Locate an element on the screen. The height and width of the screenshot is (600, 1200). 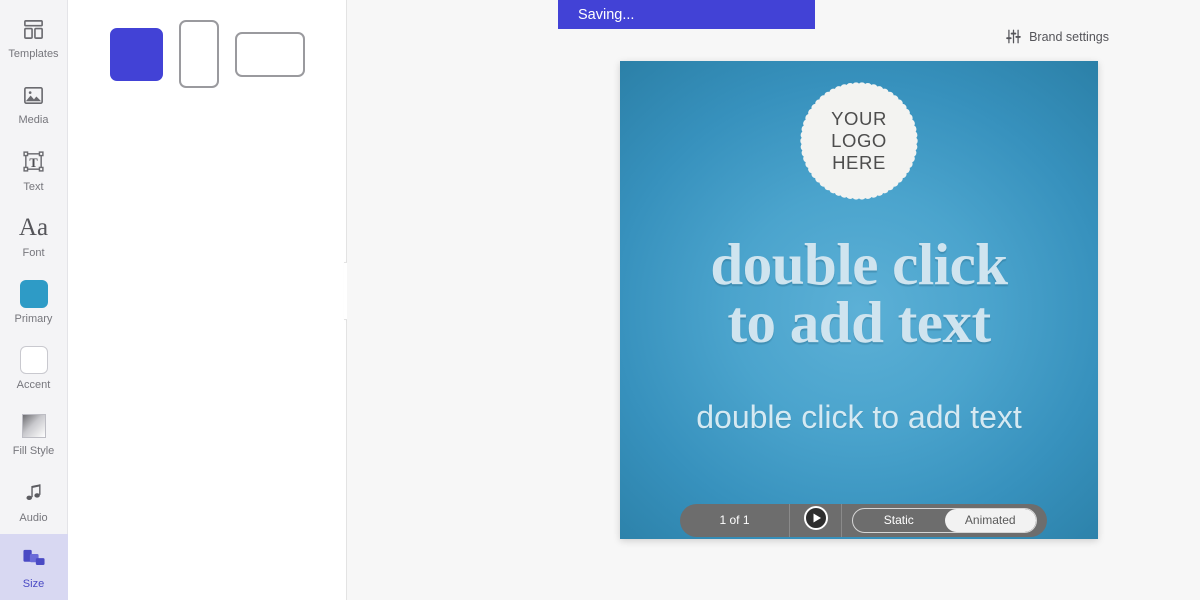
logo-placeholder-text: YOUR LOGO HERE is located at coordinates (859, 141).